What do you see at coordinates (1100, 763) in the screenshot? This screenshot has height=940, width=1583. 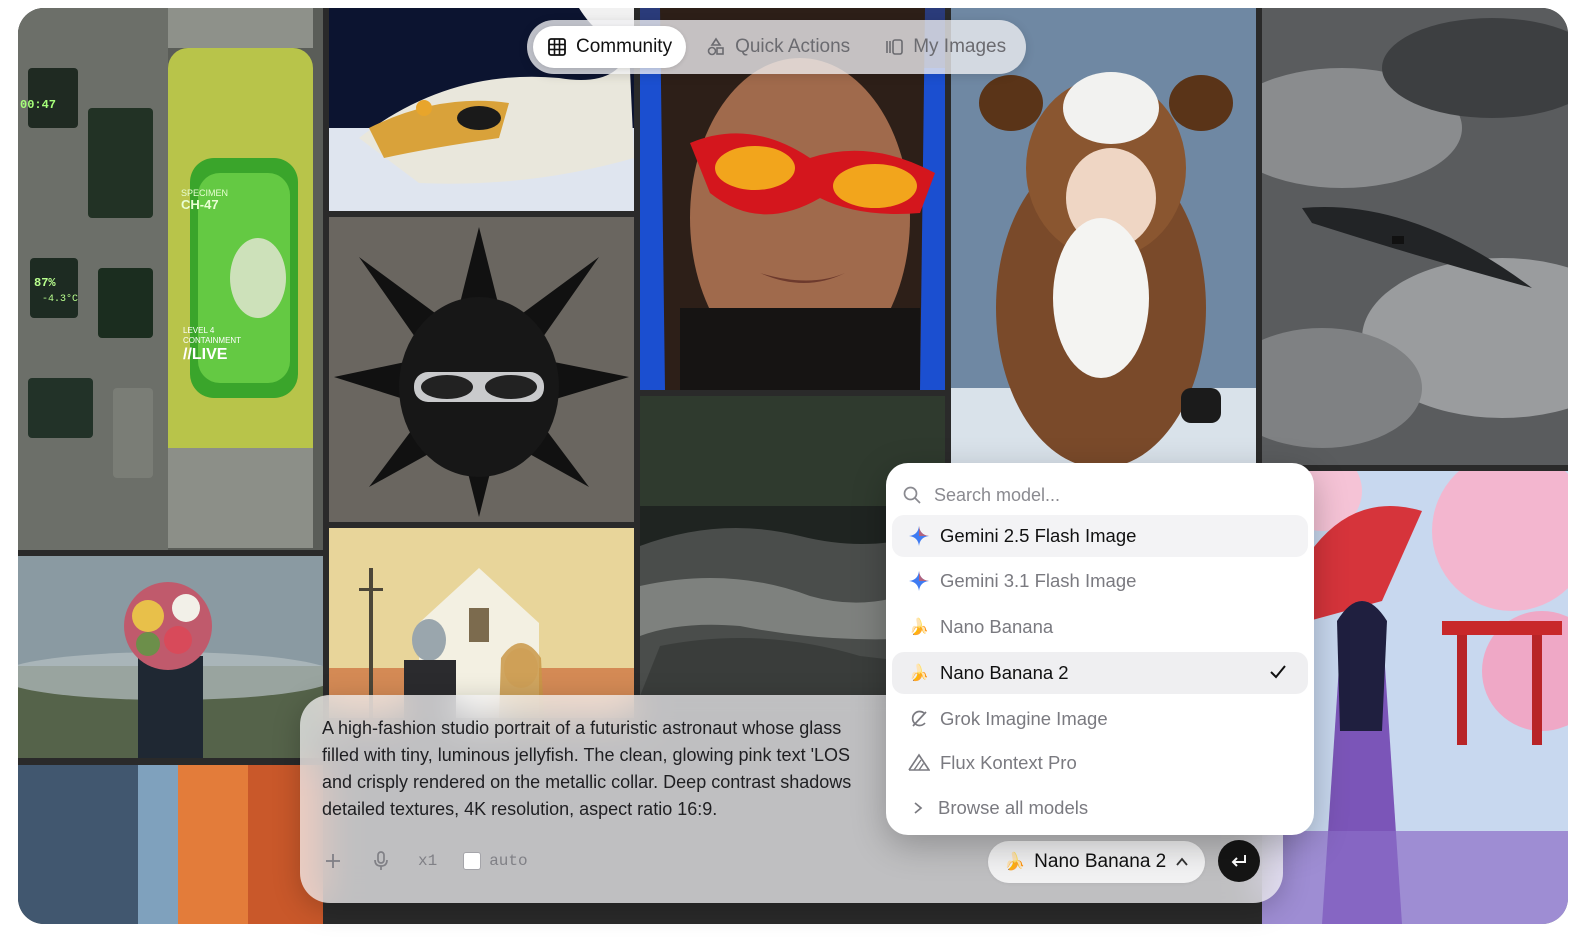 I see `model-option-flux-kontext: Flux Kontext Pro` at bounding box center [1100, 763].